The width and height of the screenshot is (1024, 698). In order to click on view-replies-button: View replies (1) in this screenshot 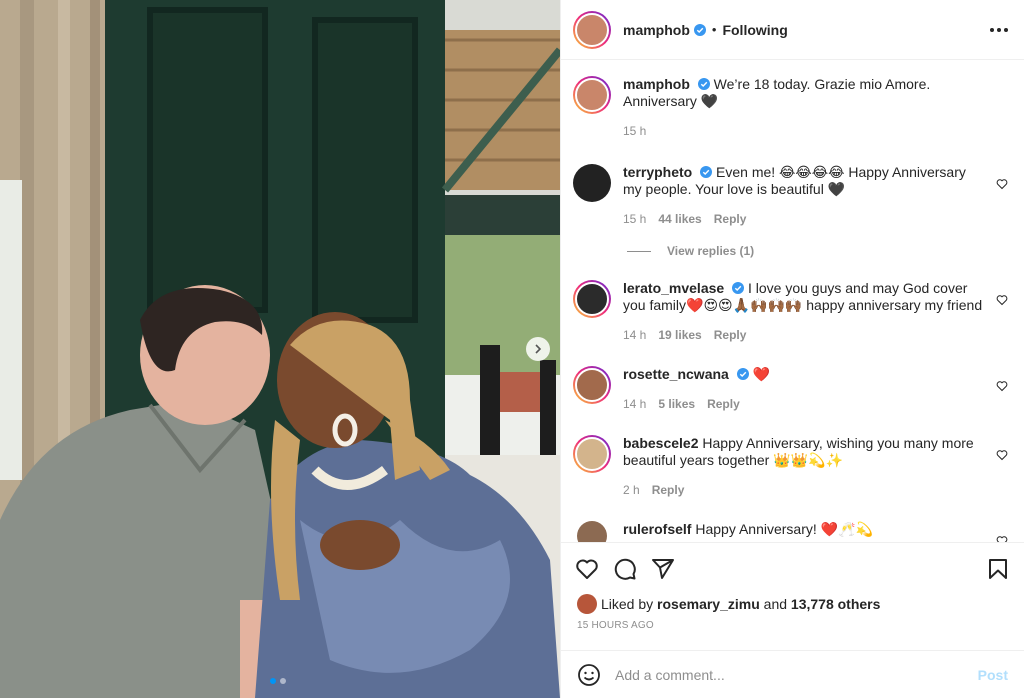, I will do `click(817, 251)`.